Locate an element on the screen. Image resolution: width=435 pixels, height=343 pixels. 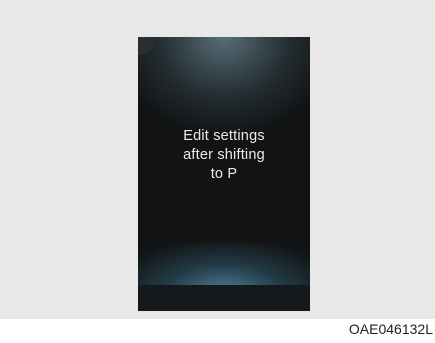
display-message: Edit settings after shifting to P is located at coordinates (224, 155).